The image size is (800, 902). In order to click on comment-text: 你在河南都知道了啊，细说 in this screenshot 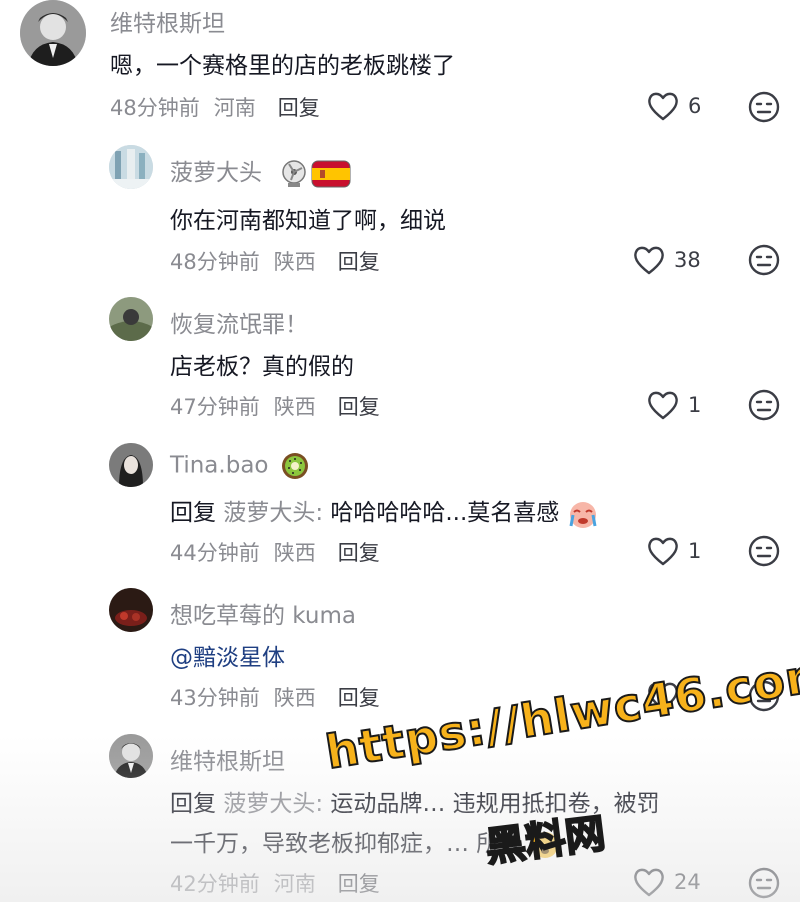, I will do `click(308, 221)`.